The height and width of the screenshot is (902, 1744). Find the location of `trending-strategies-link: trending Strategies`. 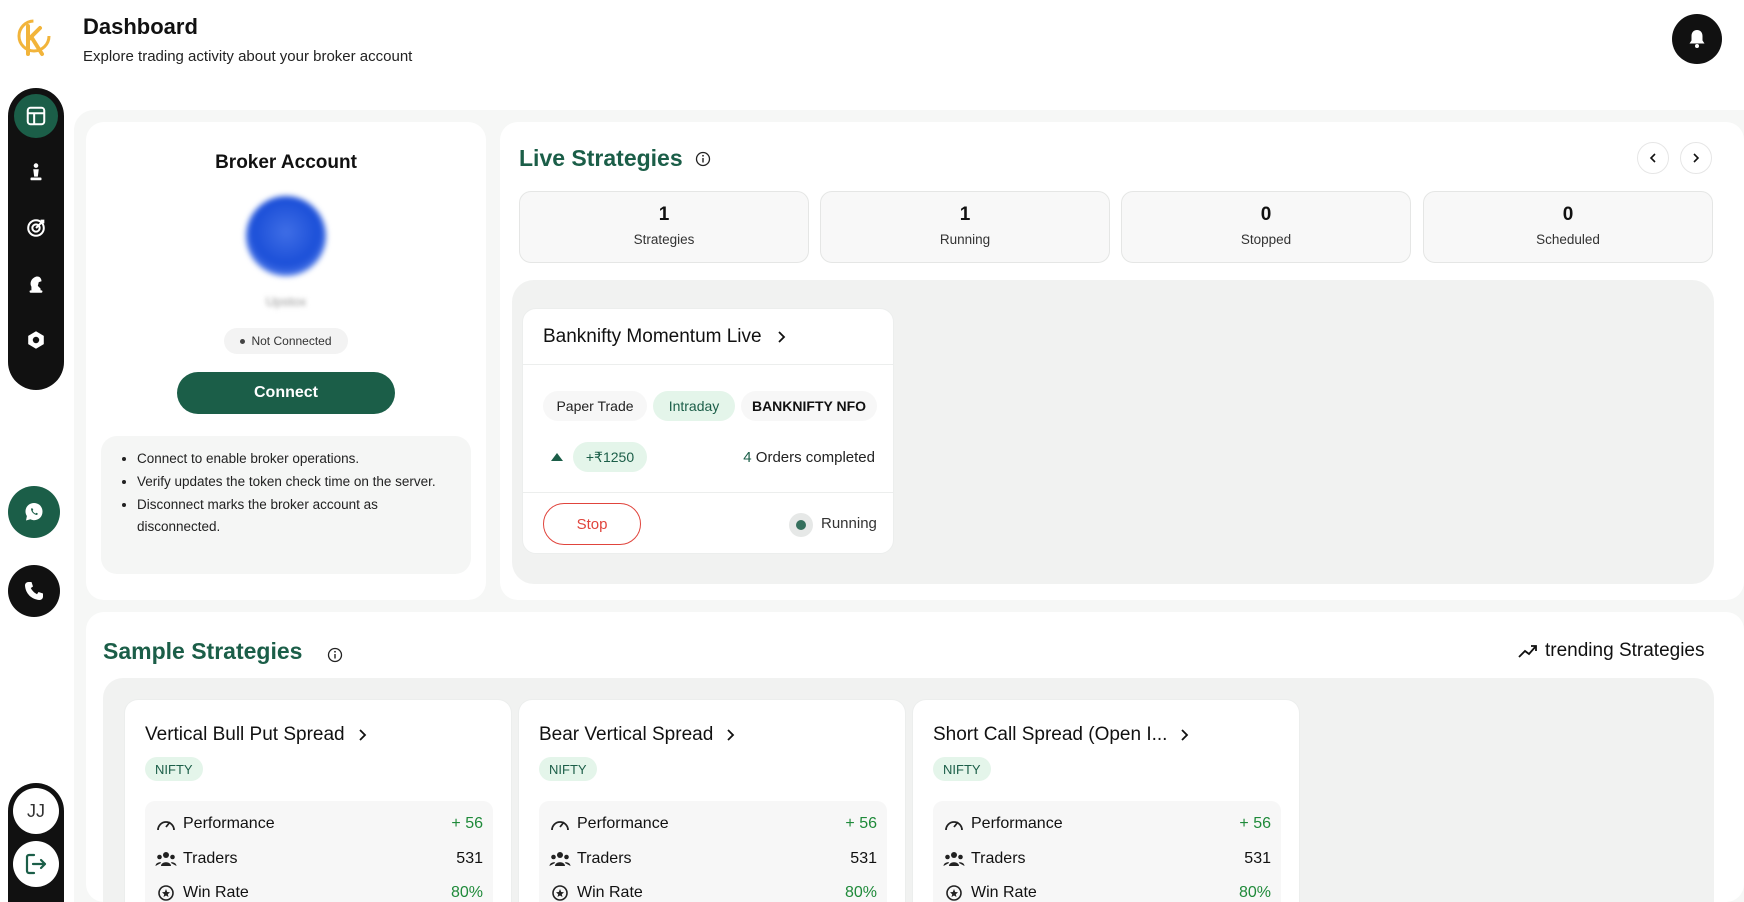

trending-strategies-link: trending Strategies is located at coordinates (1611, 651).